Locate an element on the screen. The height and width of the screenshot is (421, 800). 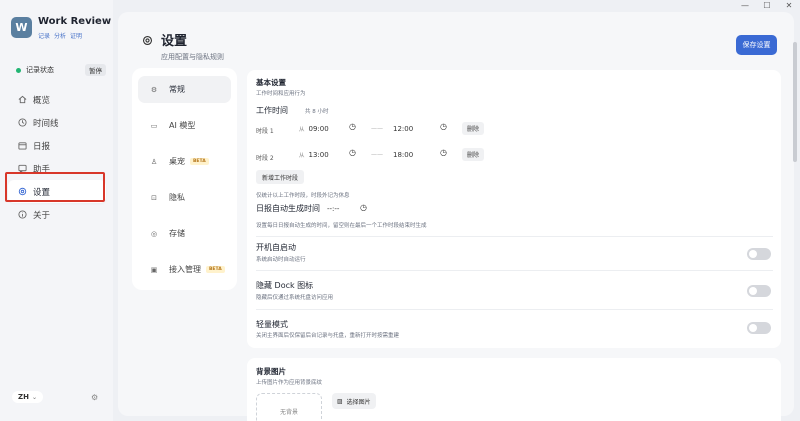
period-start-input: 从 13:00 is located at coordinates (314, 155).